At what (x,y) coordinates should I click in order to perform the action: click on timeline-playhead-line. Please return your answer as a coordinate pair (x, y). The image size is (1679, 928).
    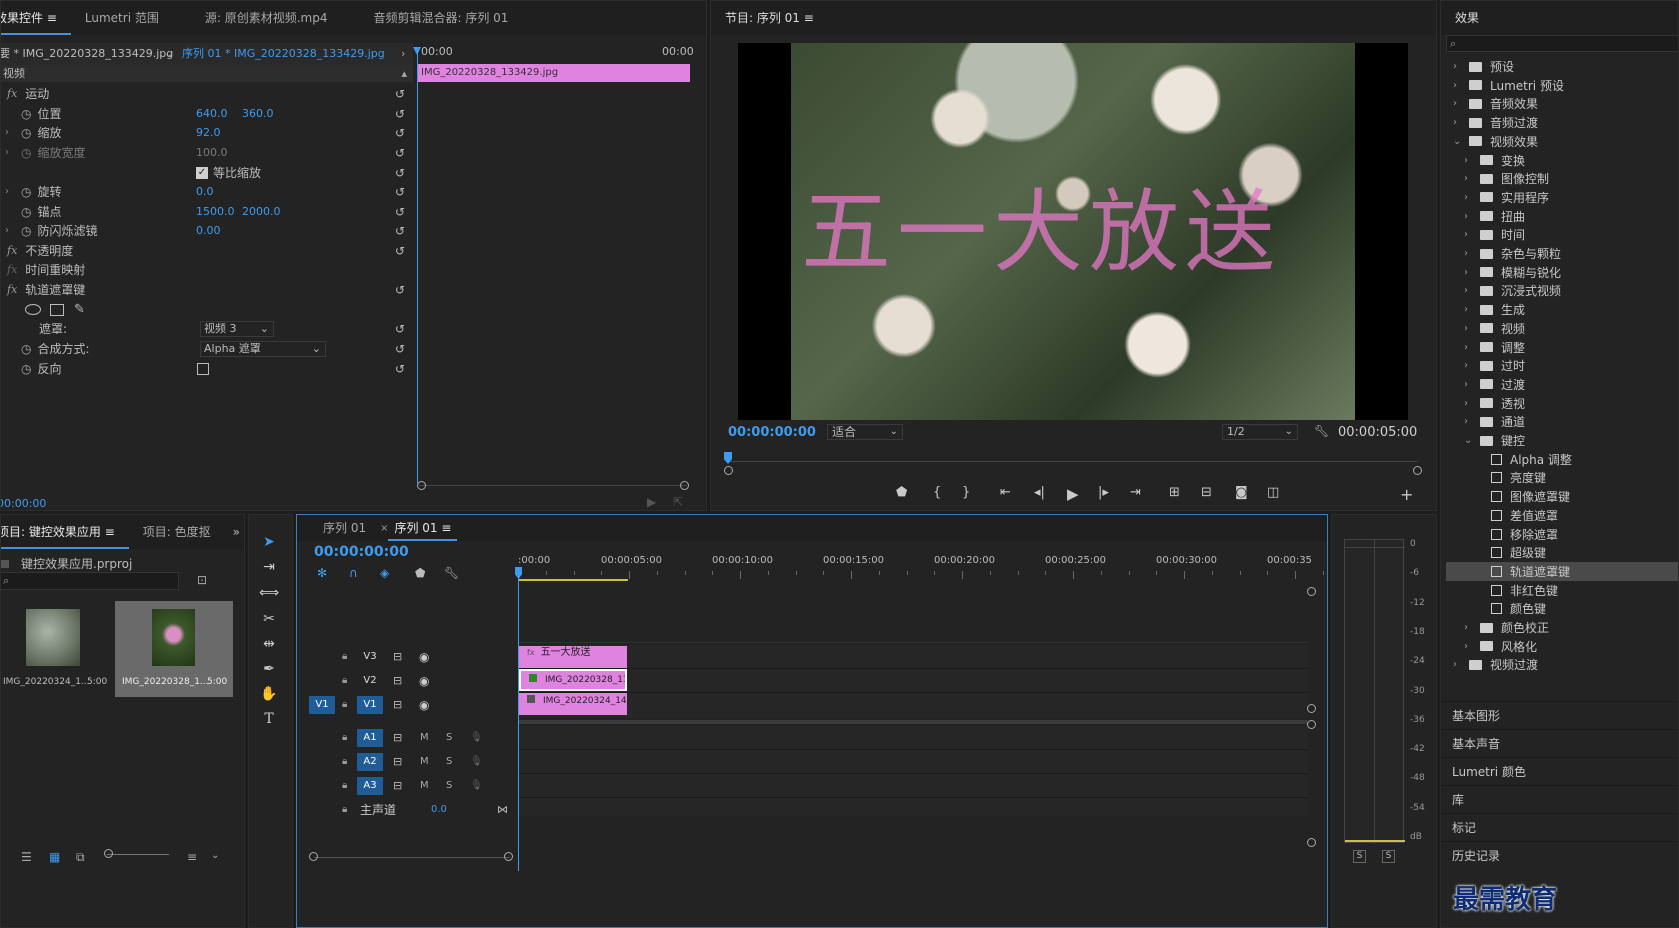
    Looking at the image, I should click on (518, 721).